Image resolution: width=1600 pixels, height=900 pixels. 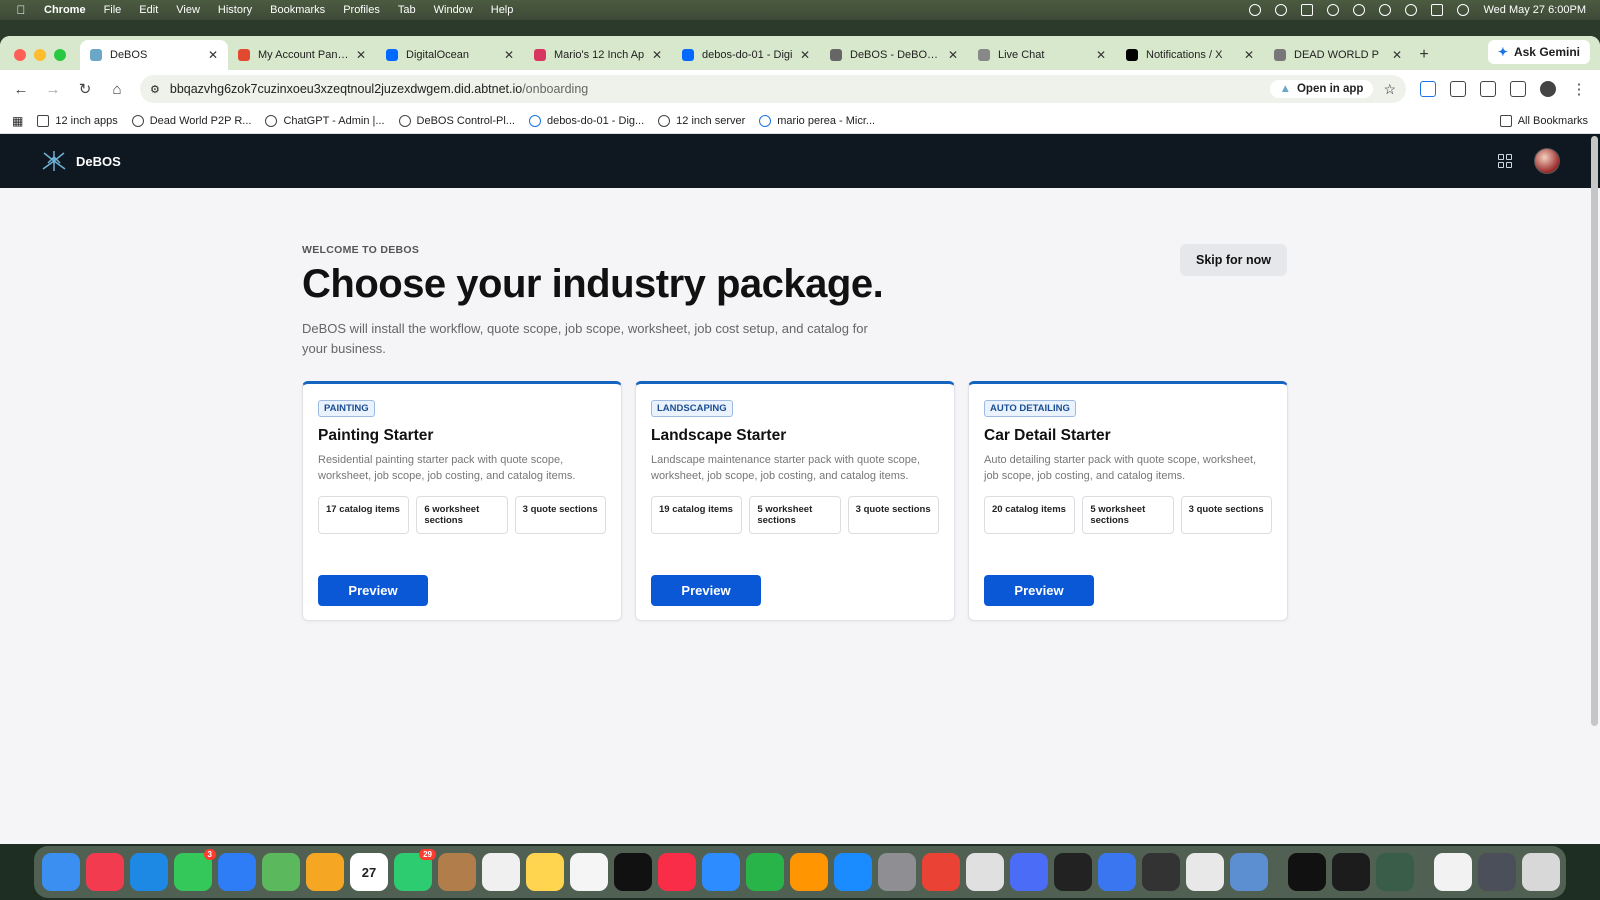 What do you see at coordinates (1385, 10) in the screenshot?
I see `wifi-off-icon` at bounding box center [1385, 10].